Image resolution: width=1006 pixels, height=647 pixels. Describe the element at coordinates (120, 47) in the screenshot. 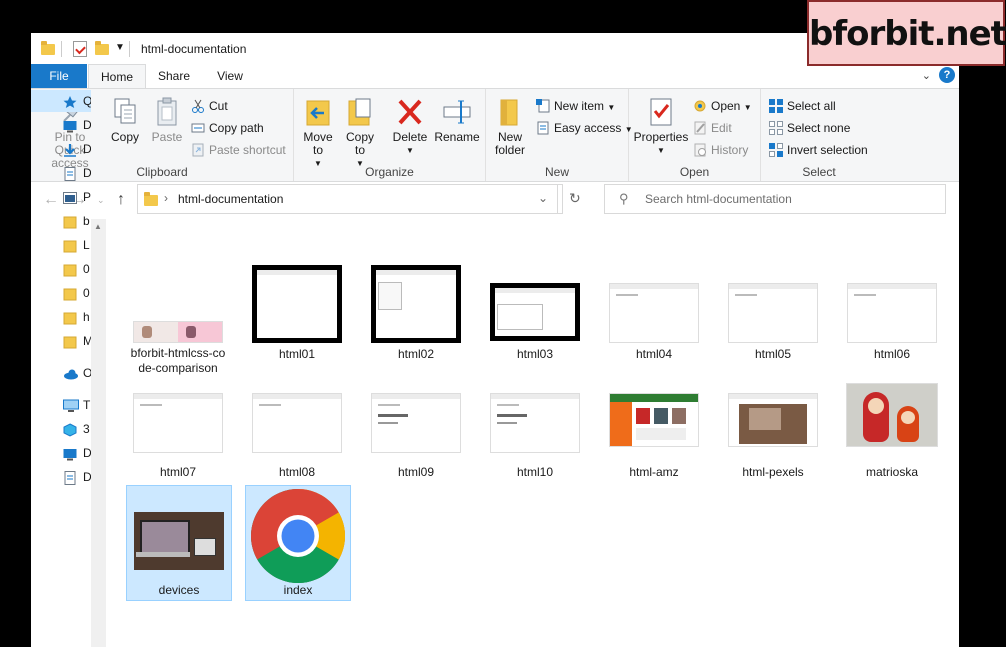

I see `customize-toolbar-icon: ▼` at that location.